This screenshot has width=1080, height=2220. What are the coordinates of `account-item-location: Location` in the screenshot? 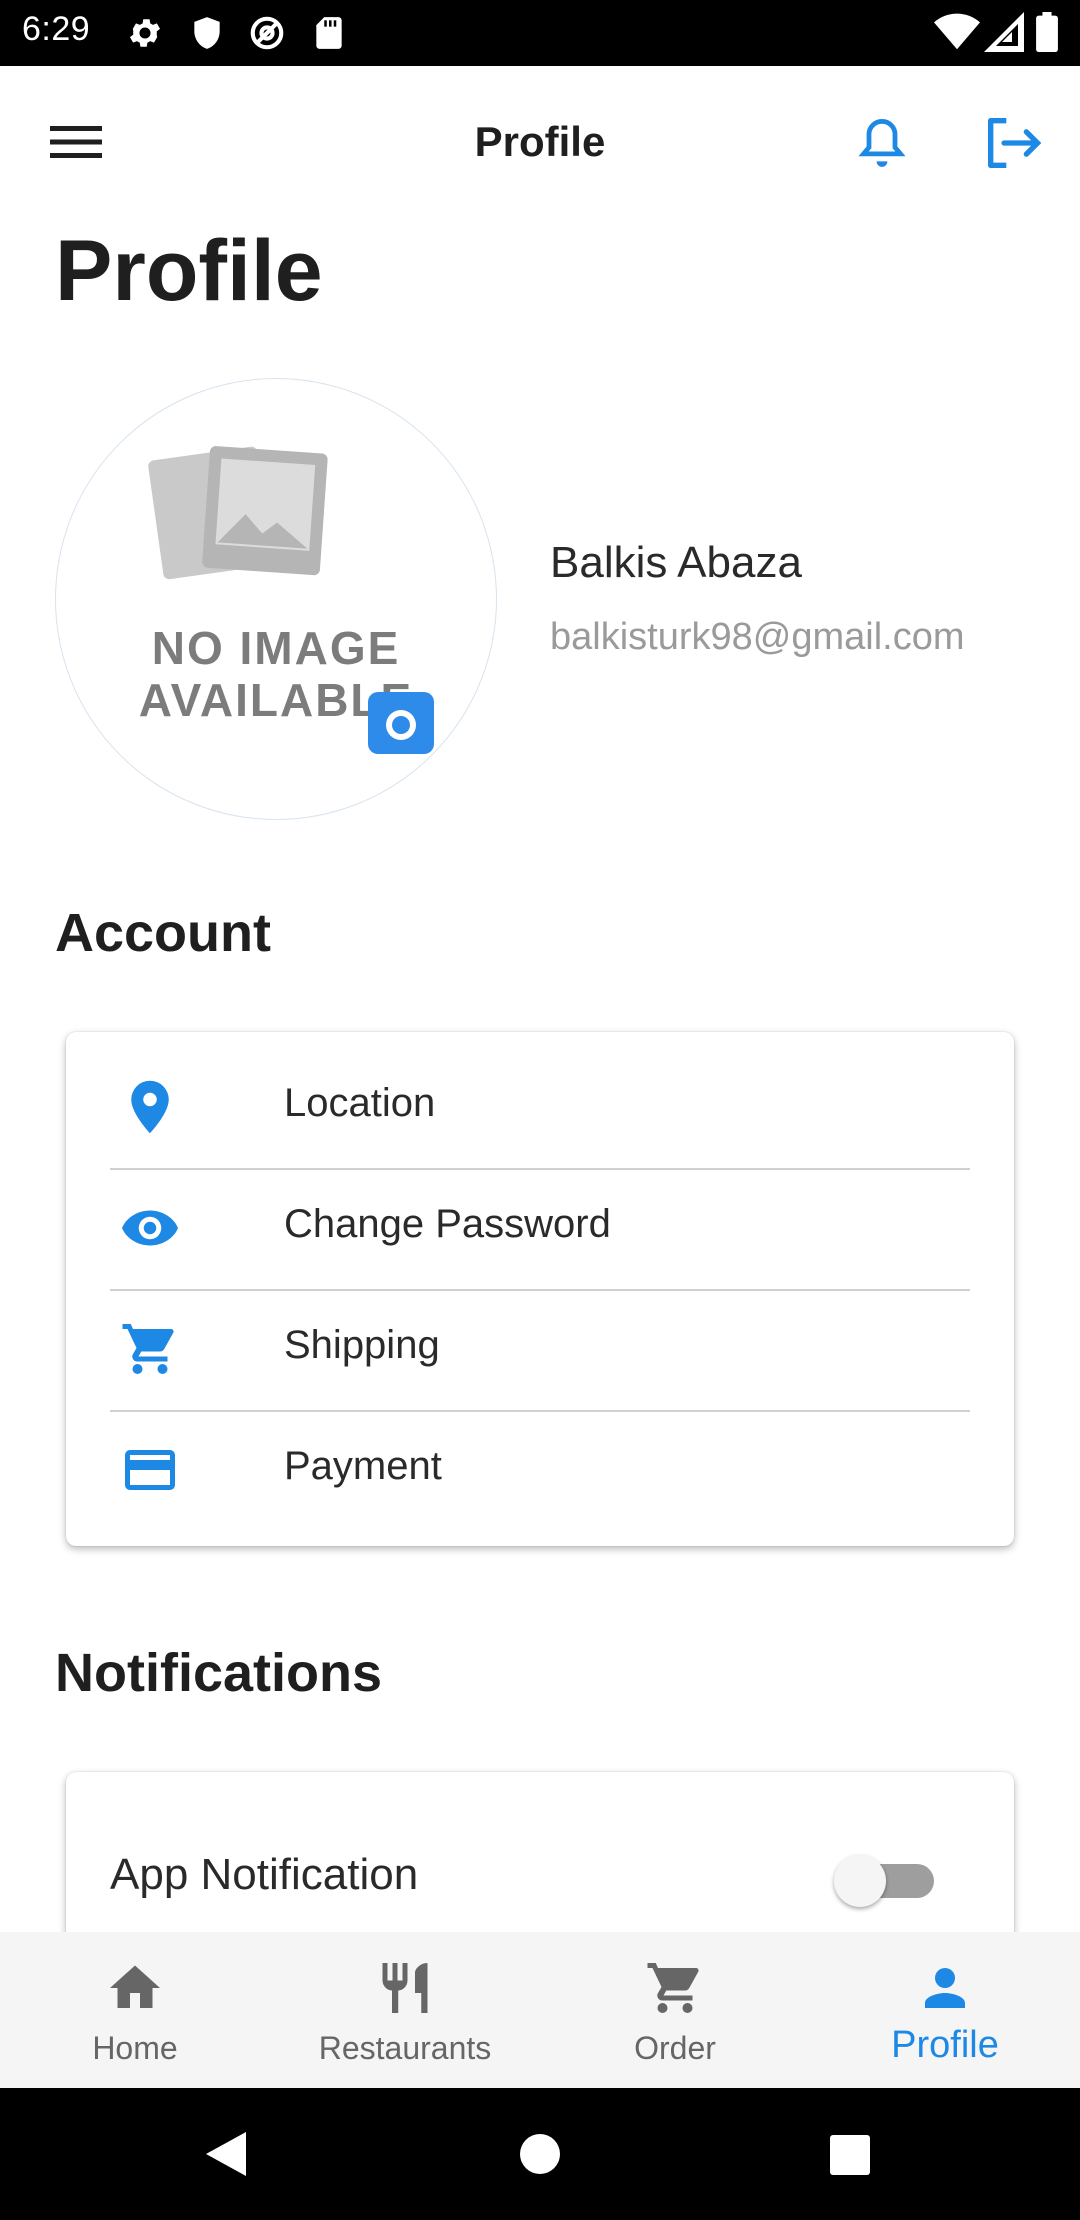 It's located at (540, 1107).